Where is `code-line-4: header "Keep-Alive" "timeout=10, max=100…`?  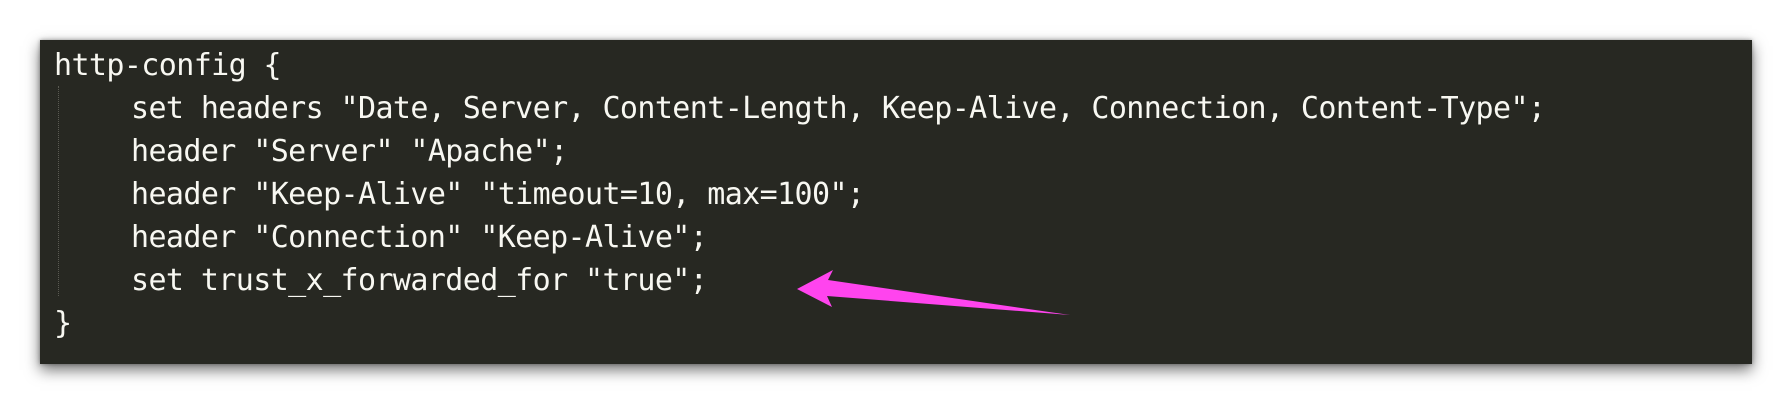
code-line-4: header "Keep-Alive" "timeout=10, max=100… is located at coordinates (498, 194).